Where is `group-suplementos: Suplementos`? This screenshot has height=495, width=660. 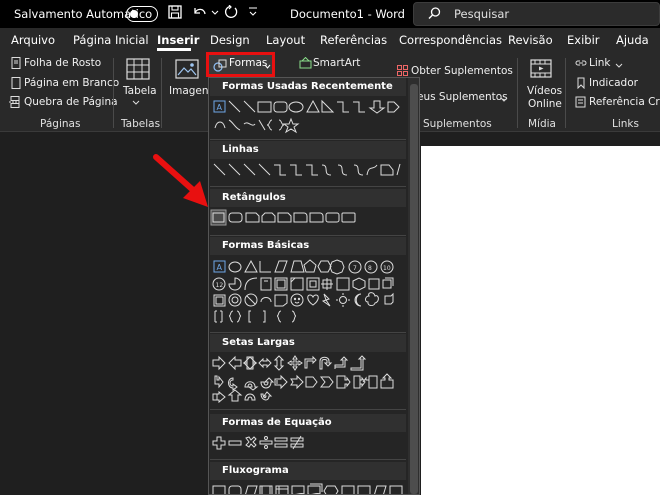
group-suplementos: Suplementos is located at coordinates (457, 124).